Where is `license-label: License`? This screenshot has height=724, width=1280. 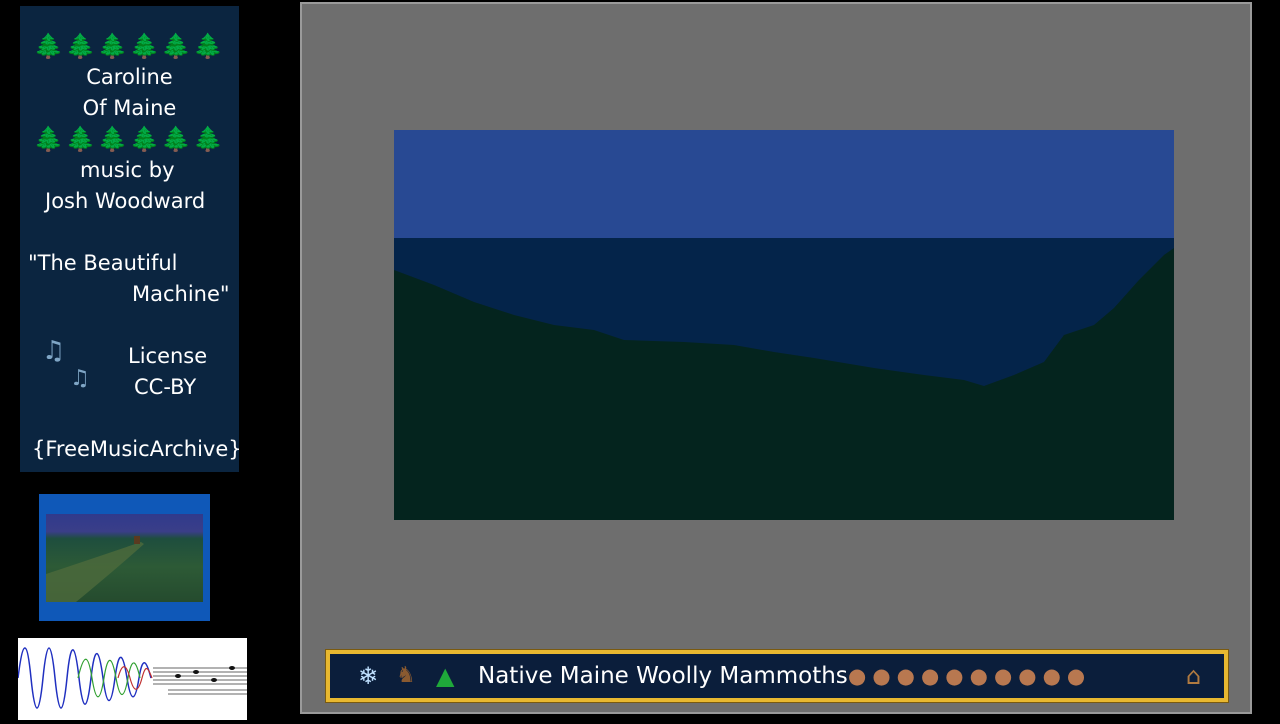 license-label: License is located at coordinates (168, 356).